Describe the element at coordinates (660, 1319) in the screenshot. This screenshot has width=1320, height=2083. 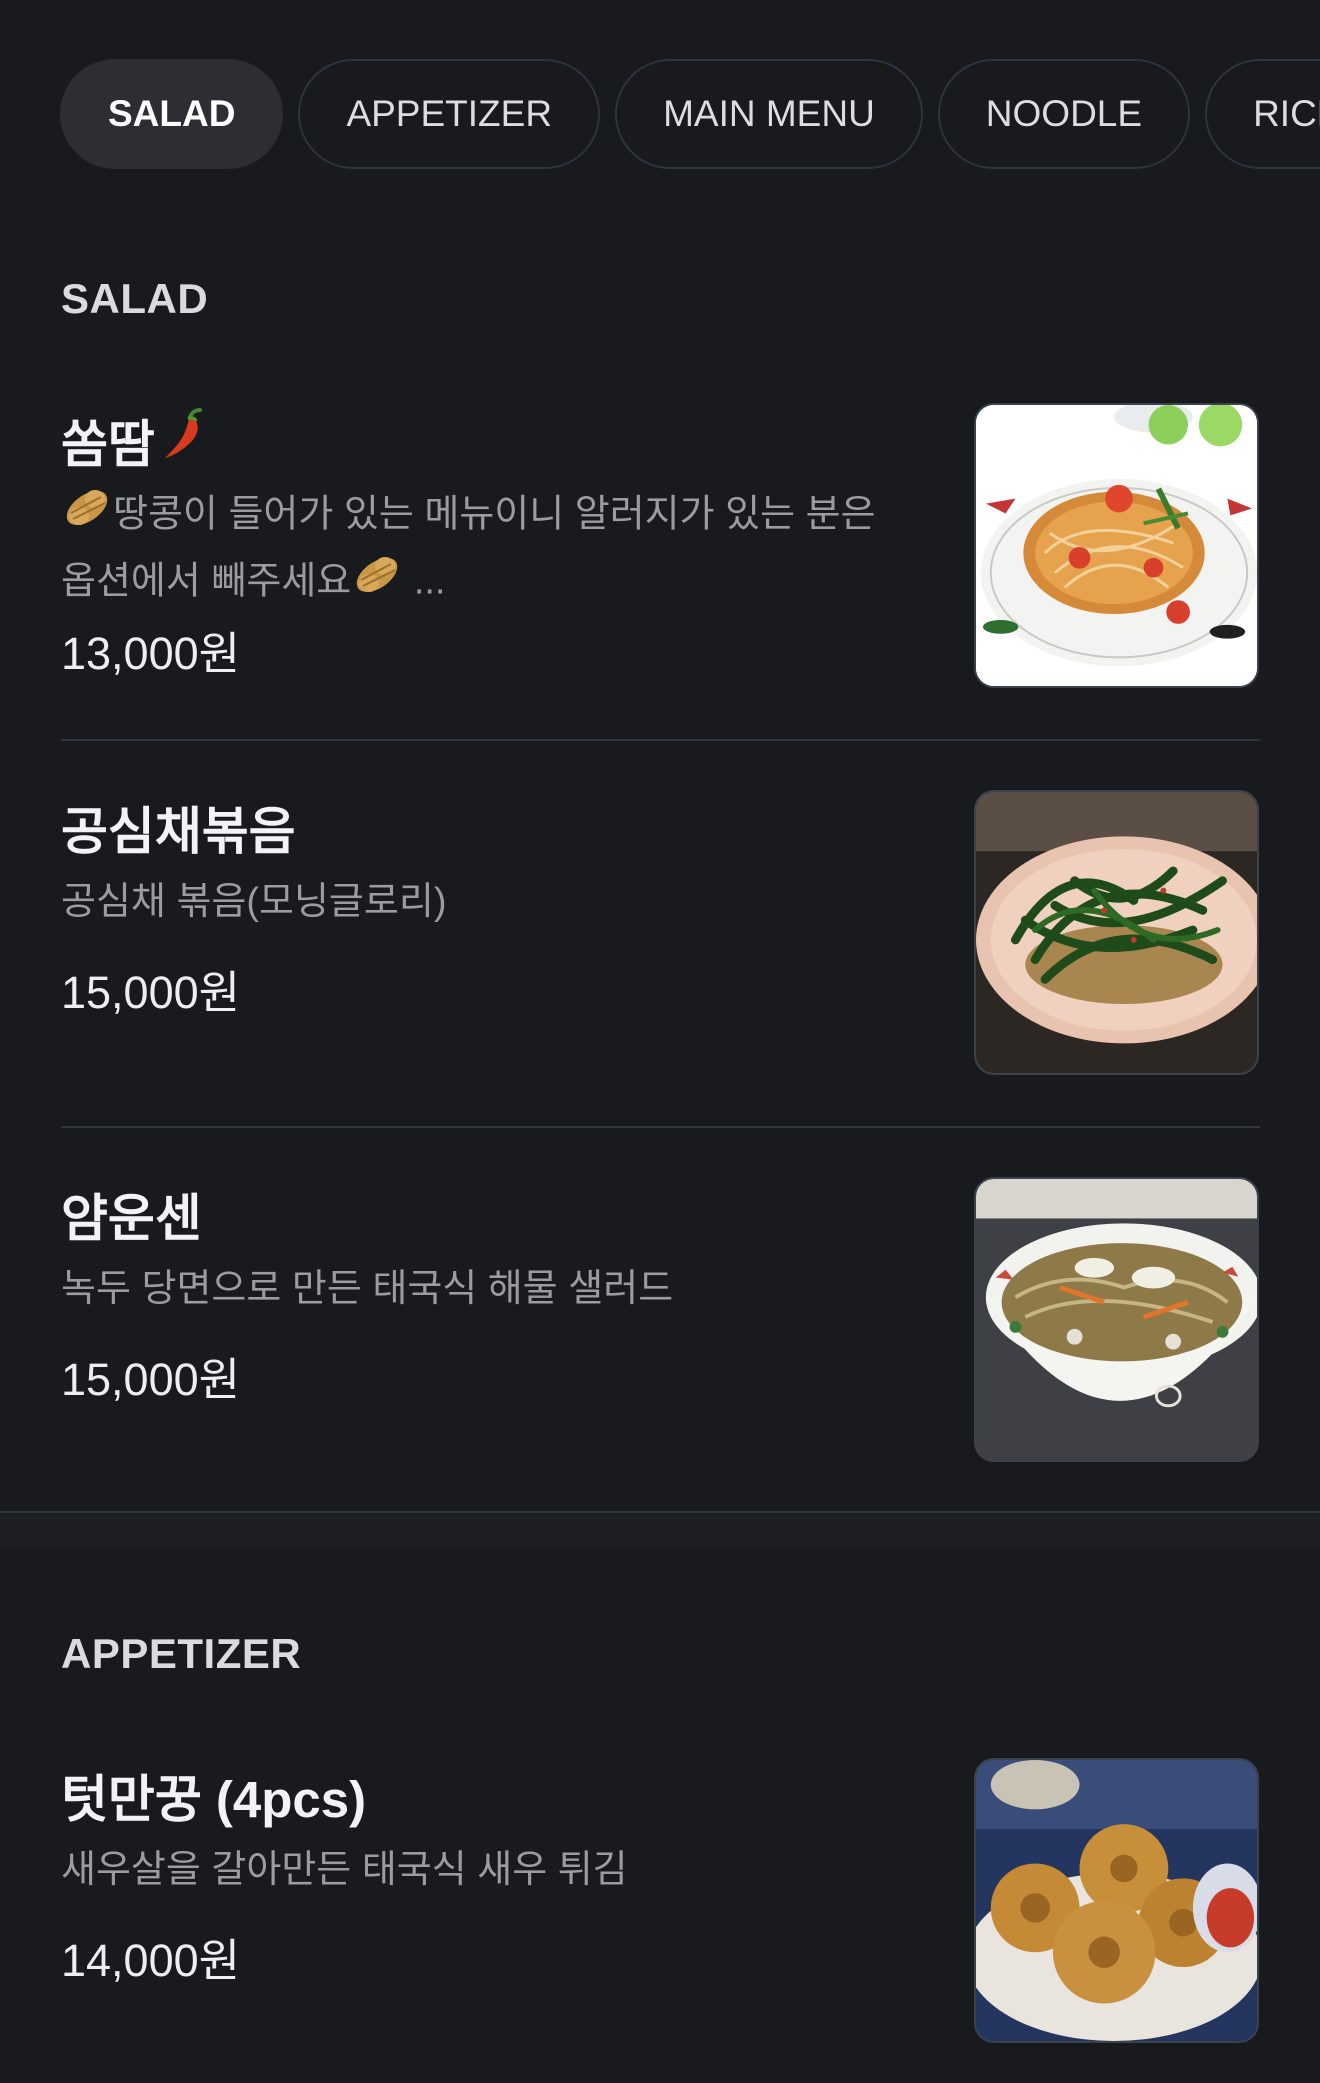
I see `menu-item: 얌운센 녹두 당면으로 만든 태국식 해물 샐러드 15,000원` at that location.